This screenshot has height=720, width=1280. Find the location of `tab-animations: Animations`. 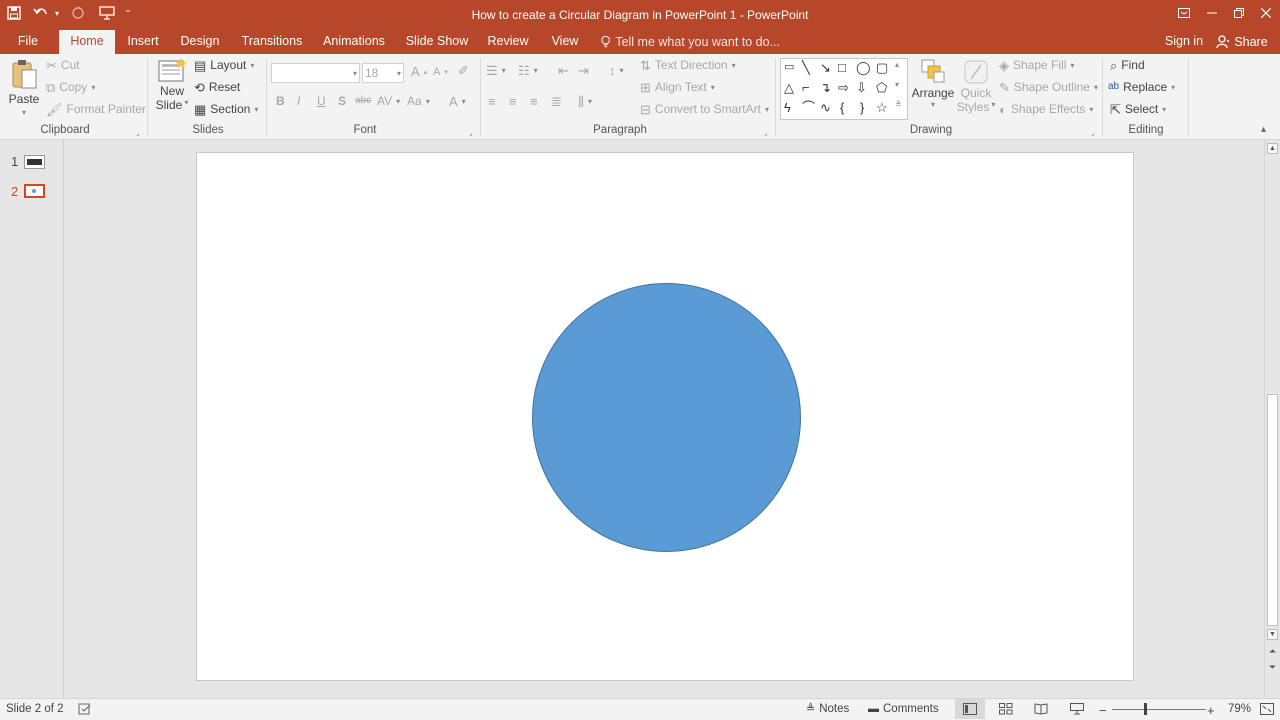

tab-animations: Animations is located at coordinates (354, 42).